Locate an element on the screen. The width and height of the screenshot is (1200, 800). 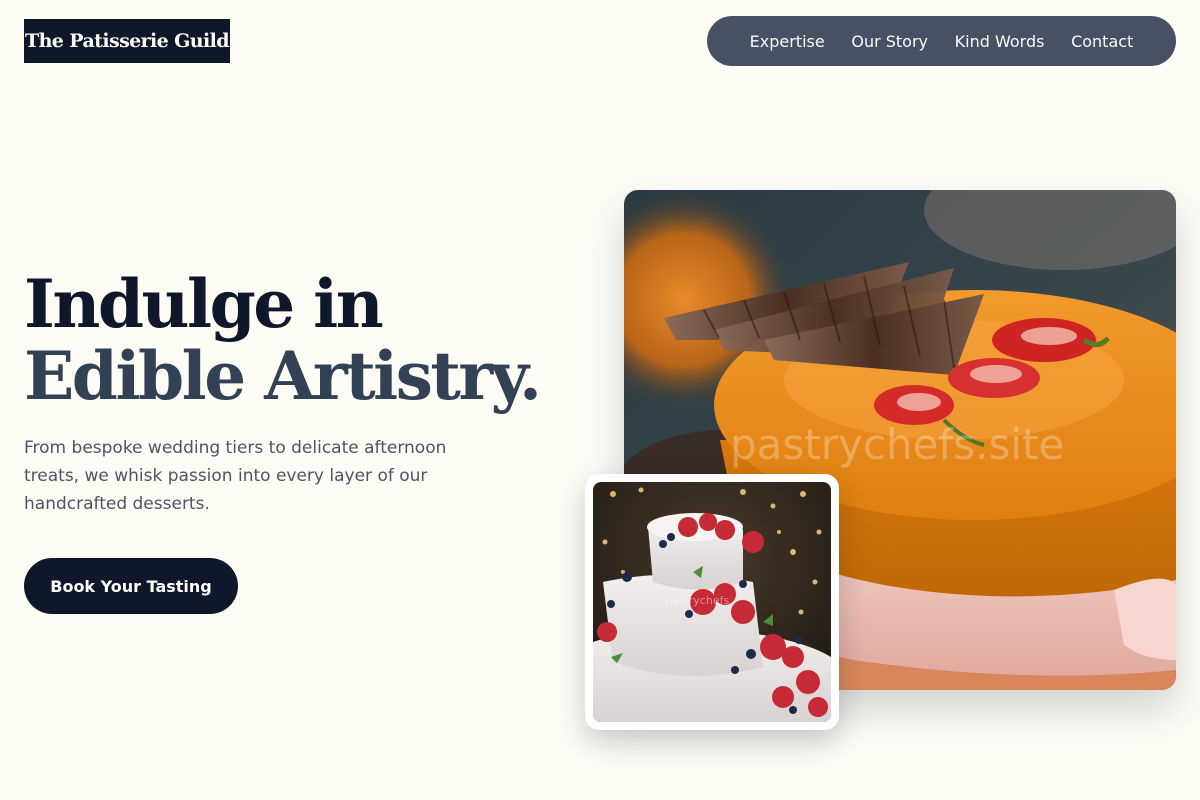
inset-image-watermark: pastrychefs is located at coordinates (697, 600).